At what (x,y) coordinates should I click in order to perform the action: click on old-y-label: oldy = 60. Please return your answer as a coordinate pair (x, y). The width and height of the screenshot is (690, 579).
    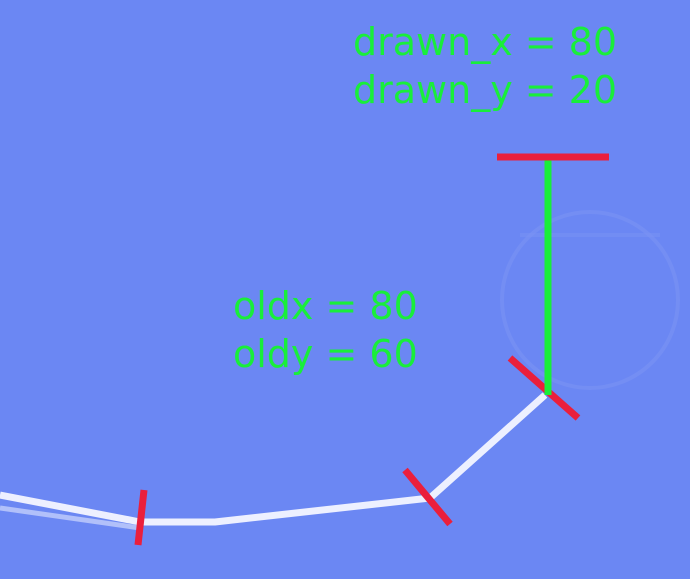
    Looking at the image, I should click on (325, 354).